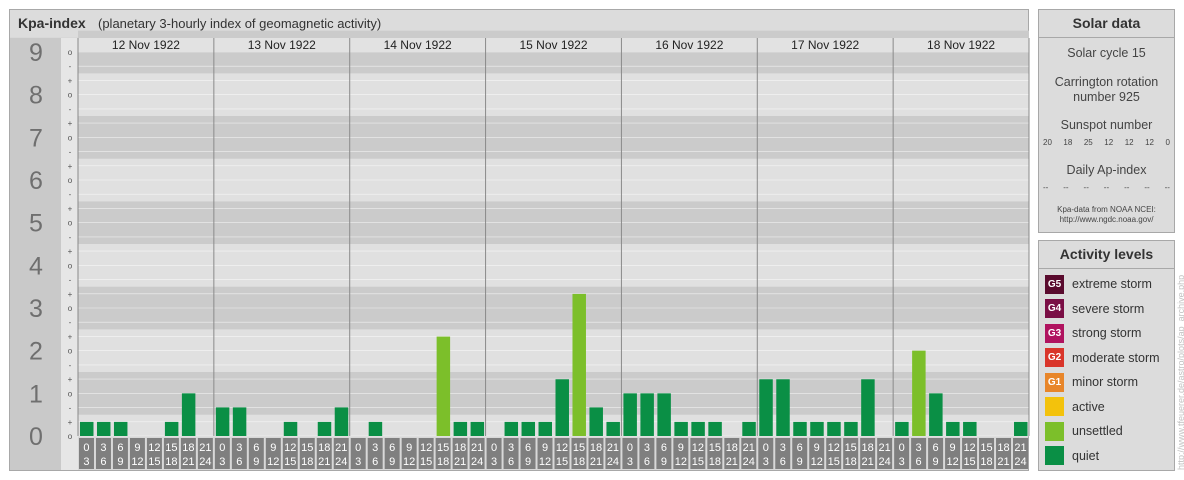 This screenshot has height=480, width=1184. I want to click on activity-level-swatch: G5, so click(1054, 284).